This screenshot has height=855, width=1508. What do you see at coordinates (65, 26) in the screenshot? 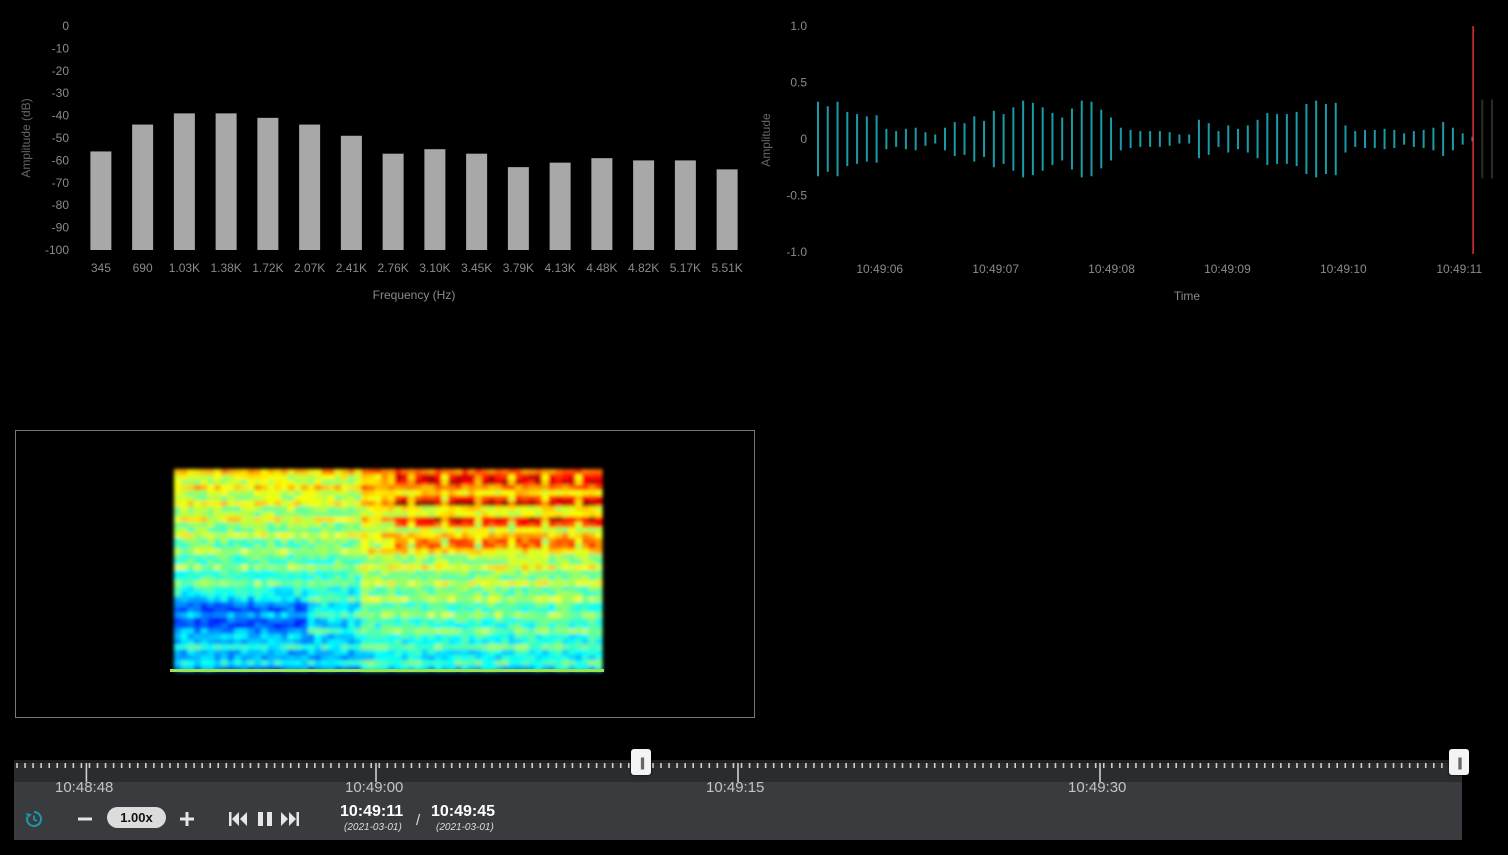
I see `y-tick-label: 0` at bounding box center [65, 26].